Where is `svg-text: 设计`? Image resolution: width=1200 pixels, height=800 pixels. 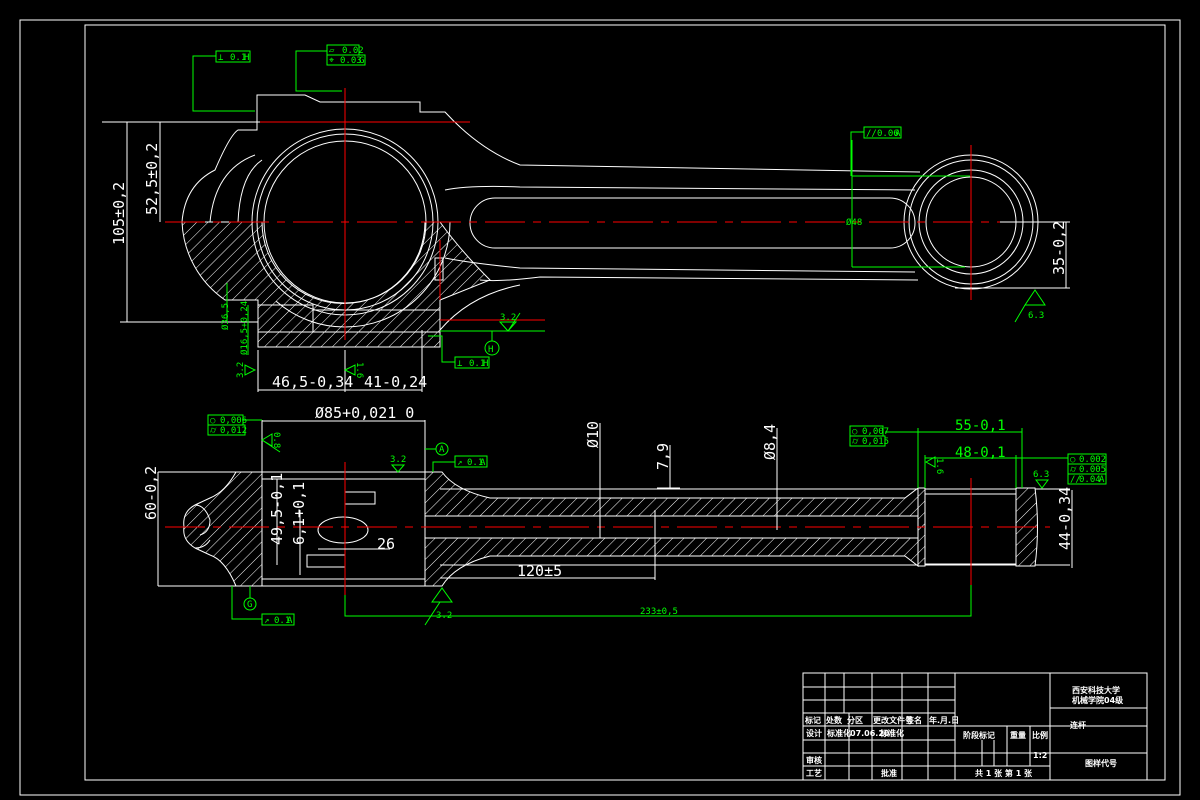 svg-text: 设计 is located at coordinates (814, 733).